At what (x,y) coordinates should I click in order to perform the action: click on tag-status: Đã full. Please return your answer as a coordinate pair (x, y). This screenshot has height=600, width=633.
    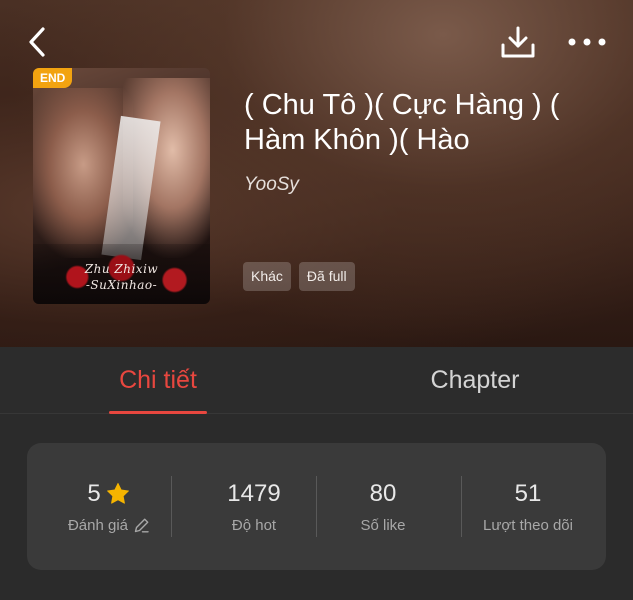
    Looking at the image, I should click on (326, 276).